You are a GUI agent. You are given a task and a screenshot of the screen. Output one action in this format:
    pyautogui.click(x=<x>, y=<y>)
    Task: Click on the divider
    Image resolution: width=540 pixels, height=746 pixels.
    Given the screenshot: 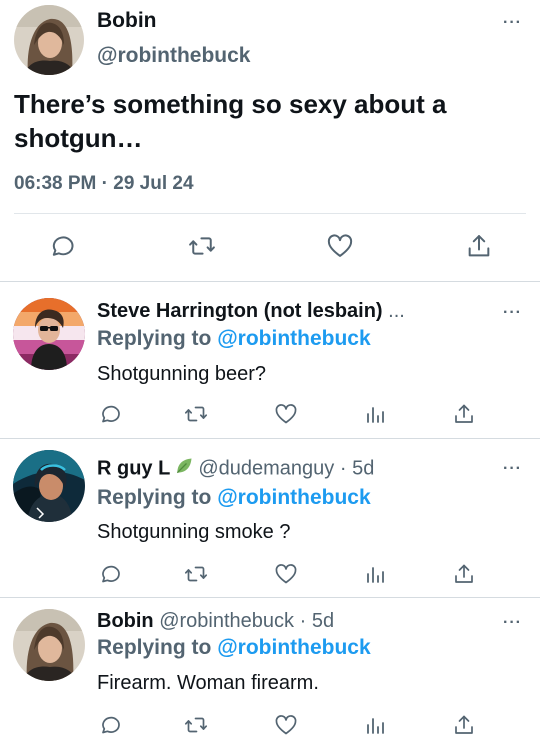 What is the action you would take?
    pyautogui.click(x=270, y=213)
    